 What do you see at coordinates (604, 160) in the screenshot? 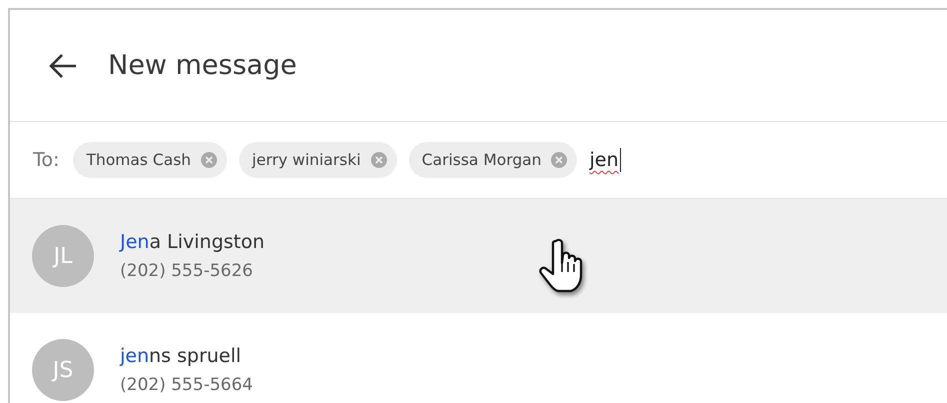
I see `recipient-input: jen` at bounding box center [604, 160].